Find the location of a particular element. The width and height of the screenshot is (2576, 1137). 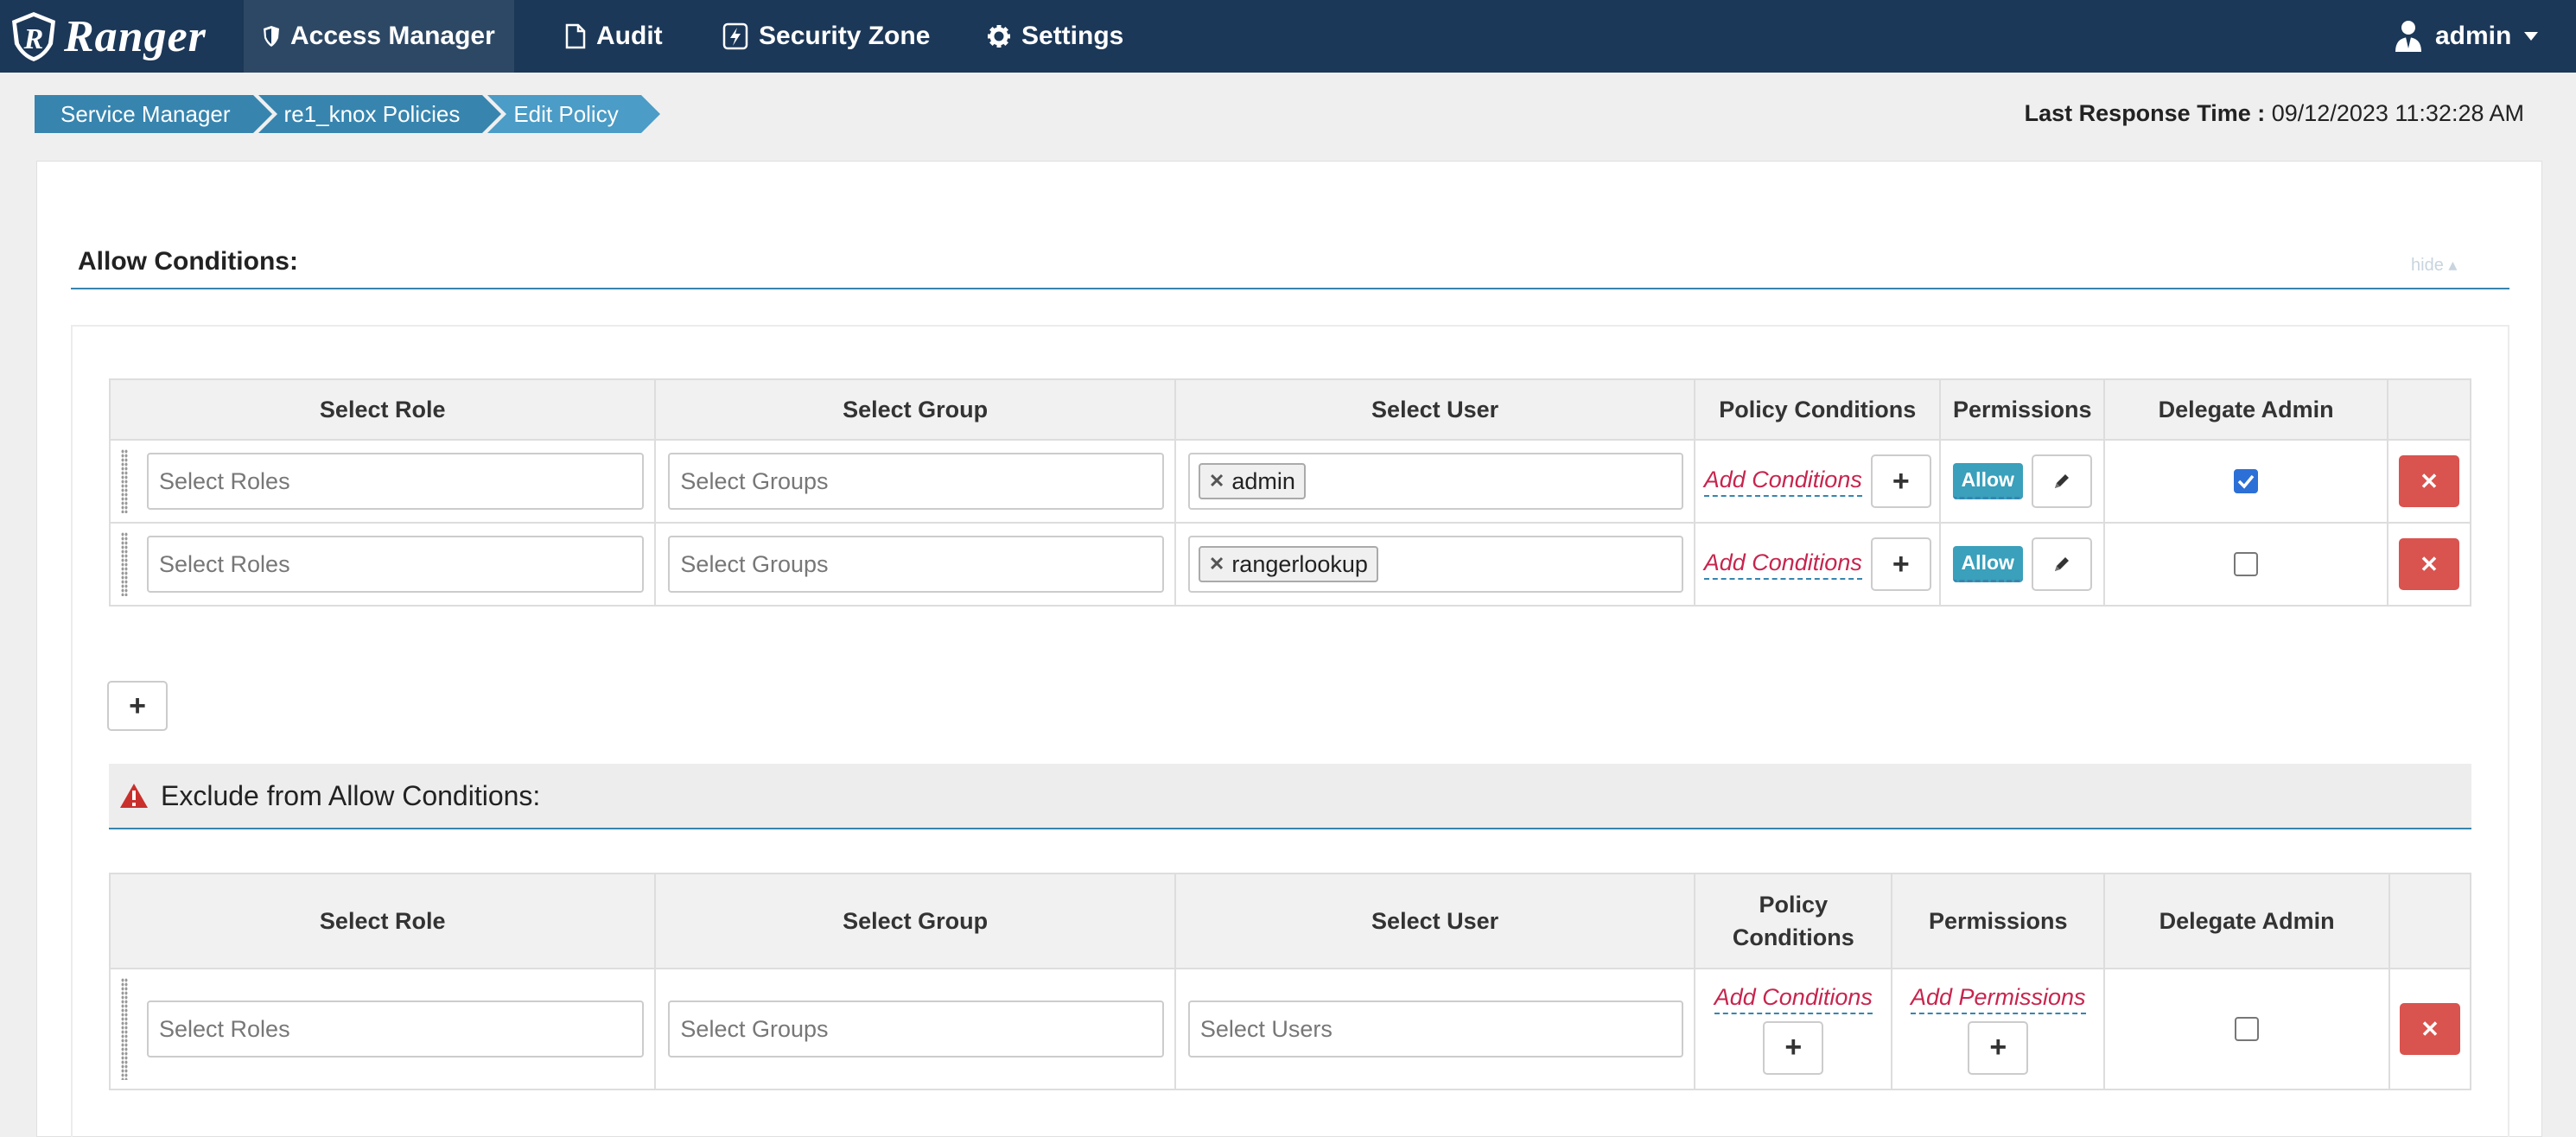

caret-up-icon: ▴ is located at coordinates (2453, 265).